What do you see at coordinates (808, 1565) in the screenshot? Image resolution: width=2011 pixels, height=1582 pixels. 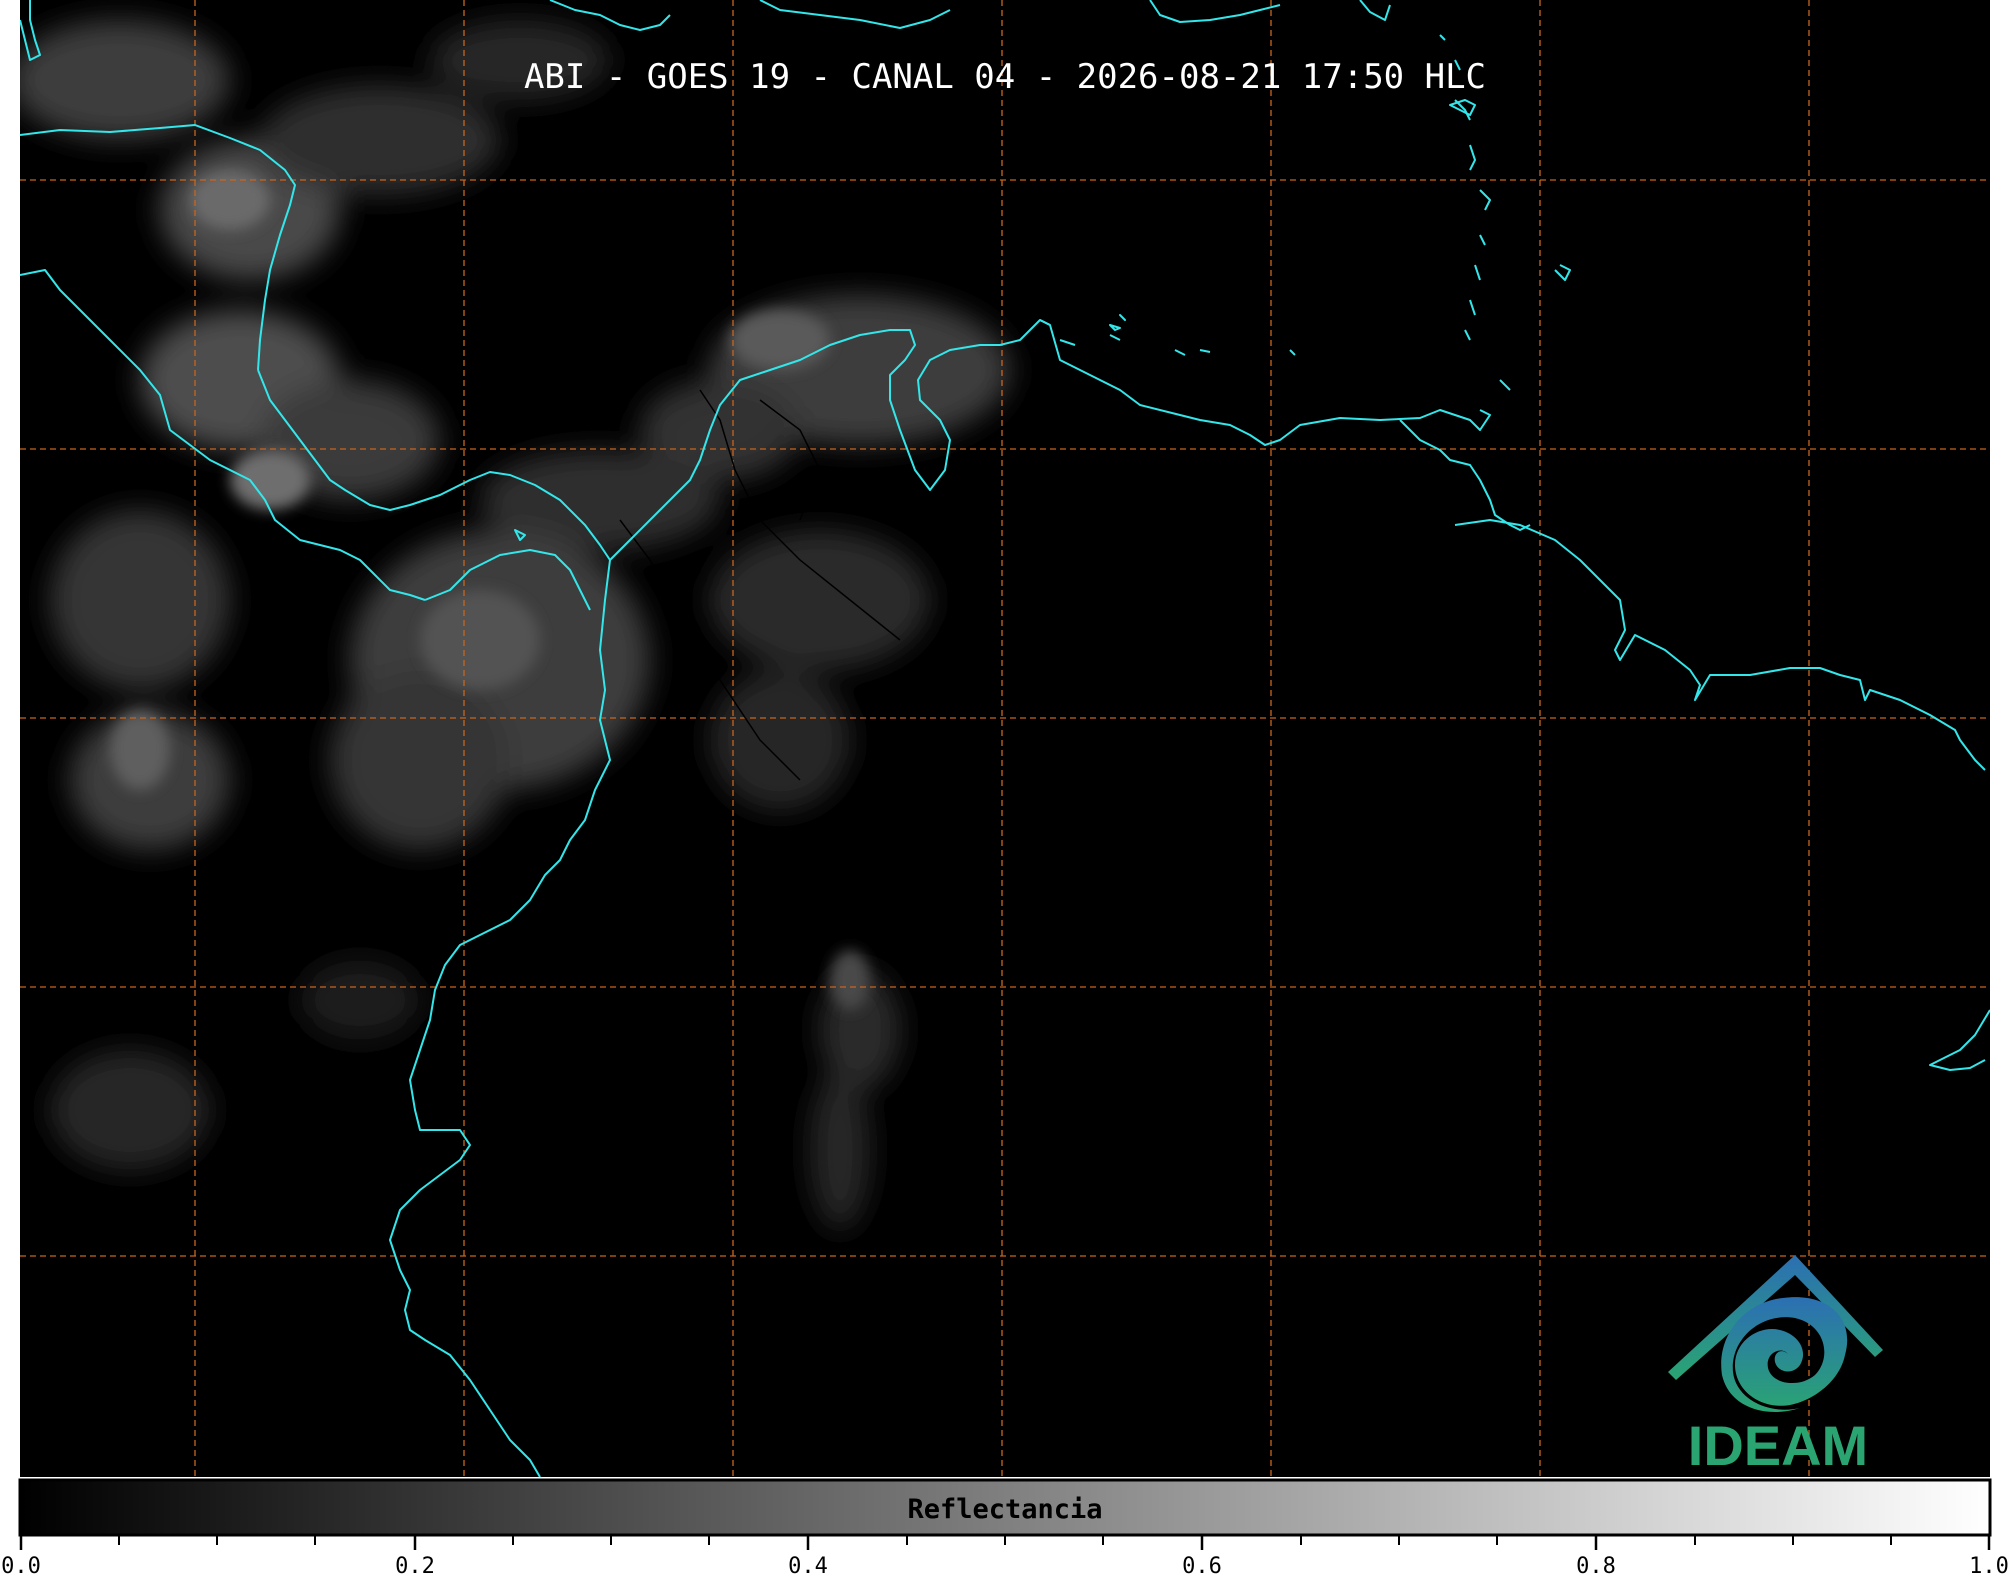 I see `colorbar-tick-label: 0.4` at bounding box center [808, 1565].